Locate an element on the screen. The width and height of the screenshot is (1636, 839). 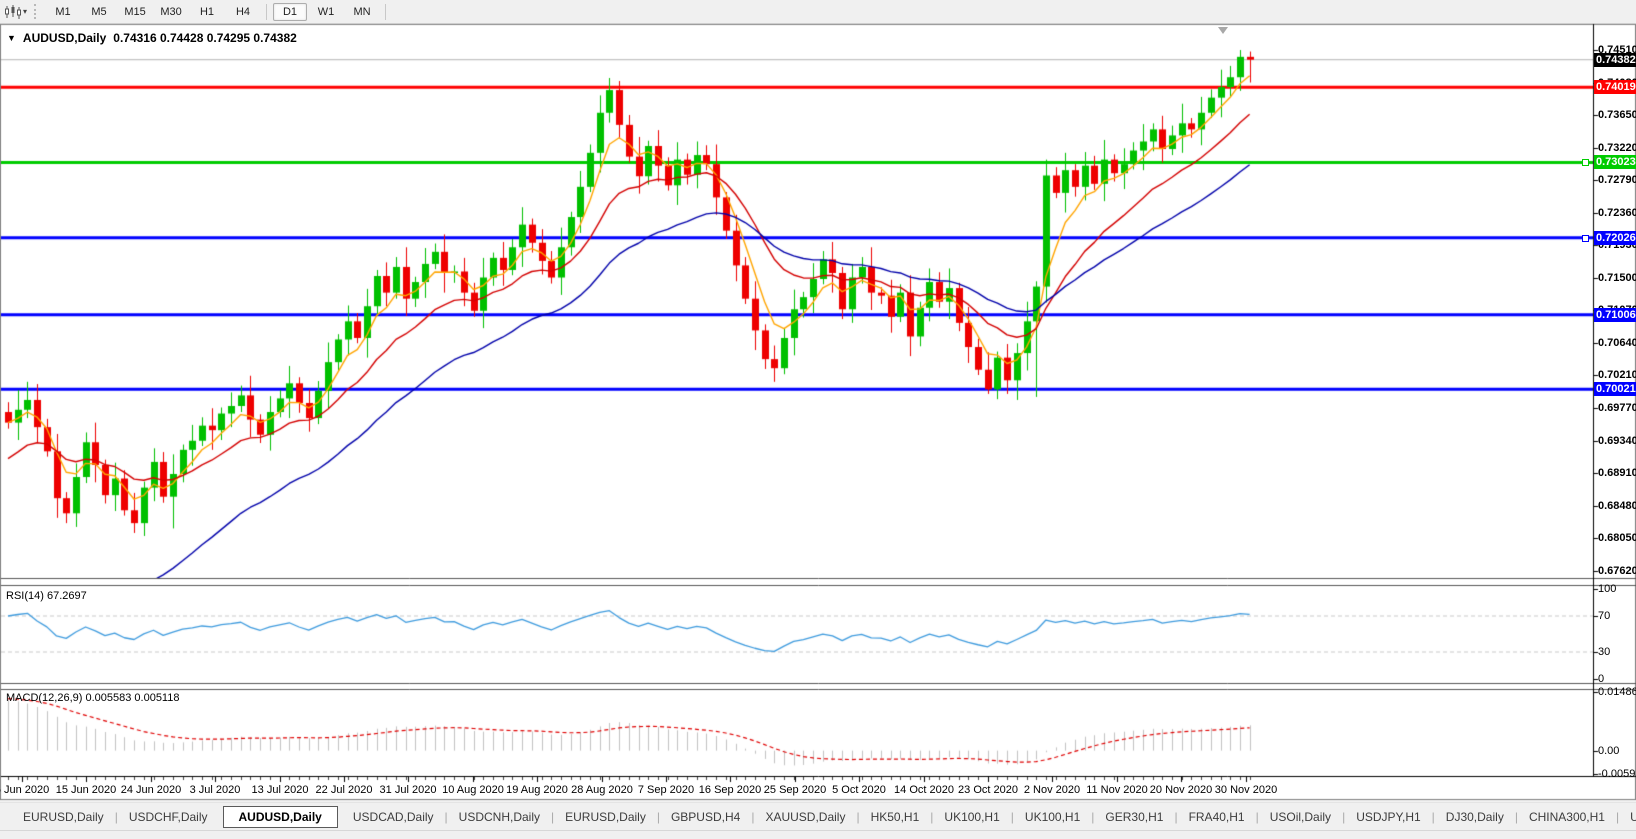
price-axis-label: 0.68050 is located at coordinates (1617, 538).